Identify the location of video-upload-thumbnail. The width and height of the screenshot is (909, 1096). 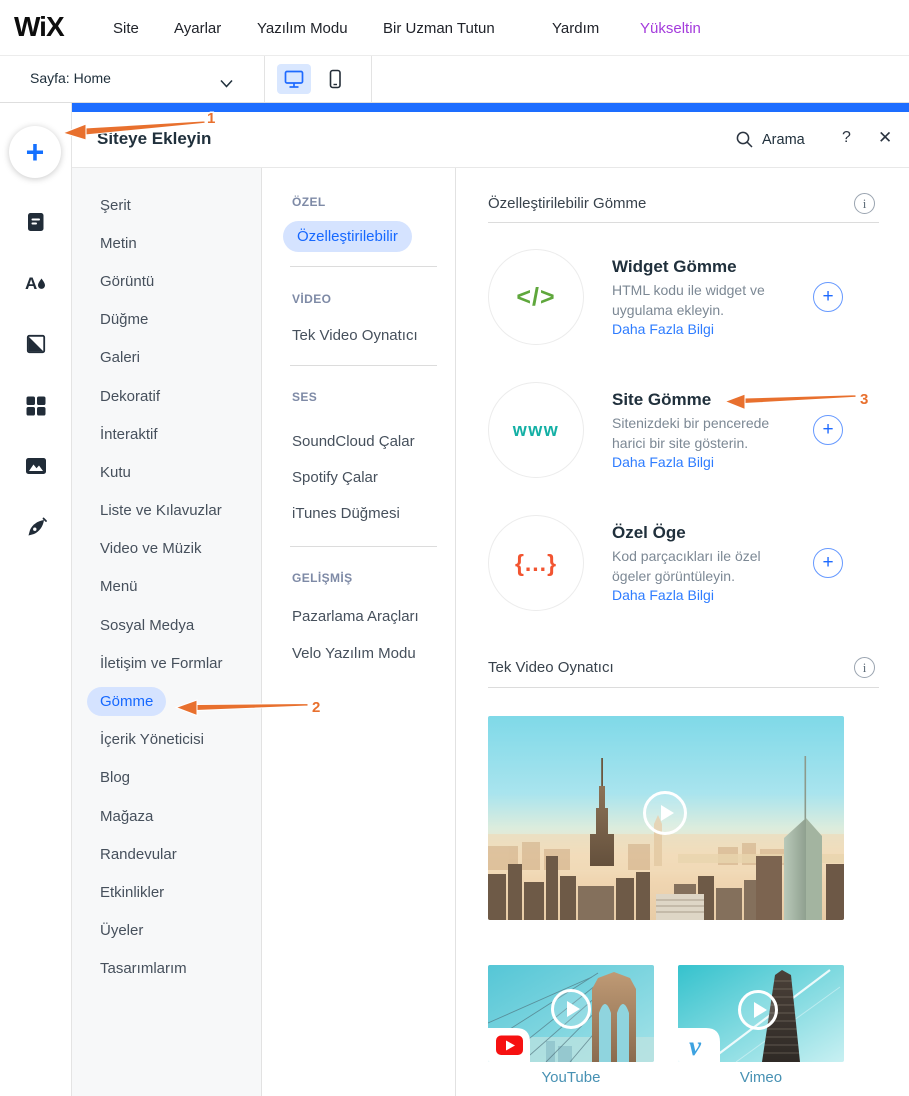
(666, 818).